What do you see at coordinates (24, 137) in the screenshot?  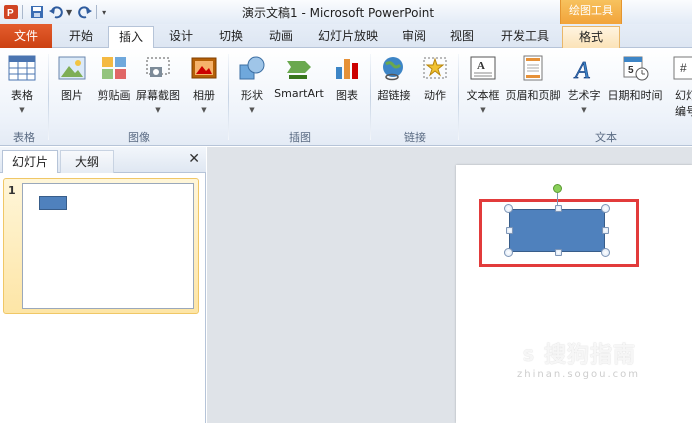 I see `group-label-tables: 表格` at bounding box center [24, 137].